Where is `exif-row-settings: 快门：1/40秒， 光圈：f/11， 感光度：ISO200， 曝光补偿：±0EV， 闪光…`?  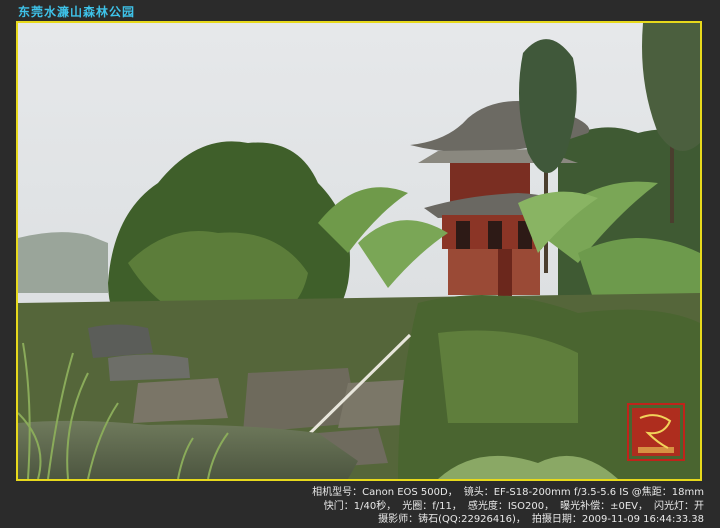 exif-row-settings: 快门：1/40秒， 光圈：f/11， 感光度：ISO200， 曝光补偿：±0EV， 闪光… is located at coordinates (505, 507).